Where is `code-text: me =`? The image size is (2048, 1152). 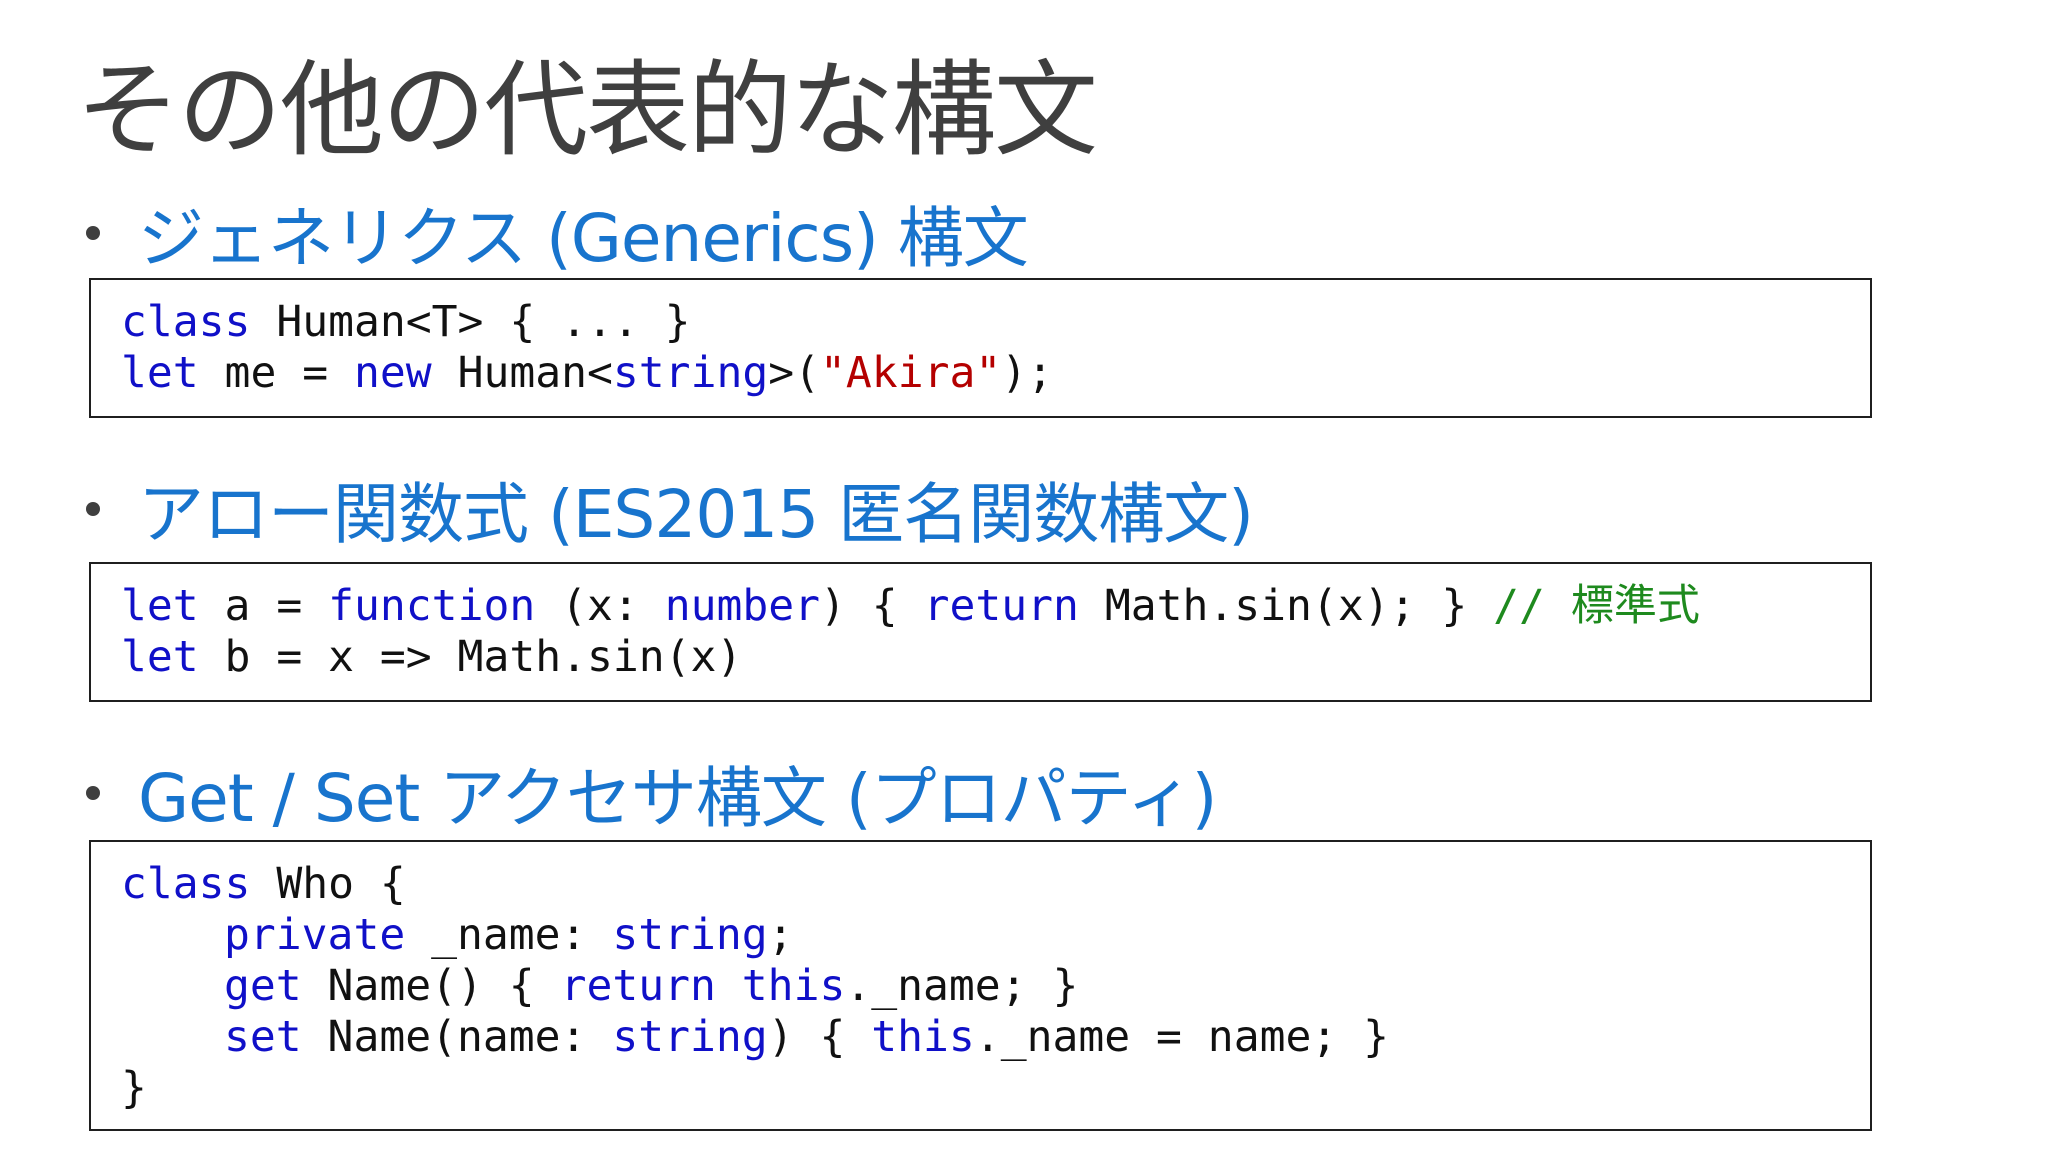 code-text: me = is located at coordinates (276, 373).